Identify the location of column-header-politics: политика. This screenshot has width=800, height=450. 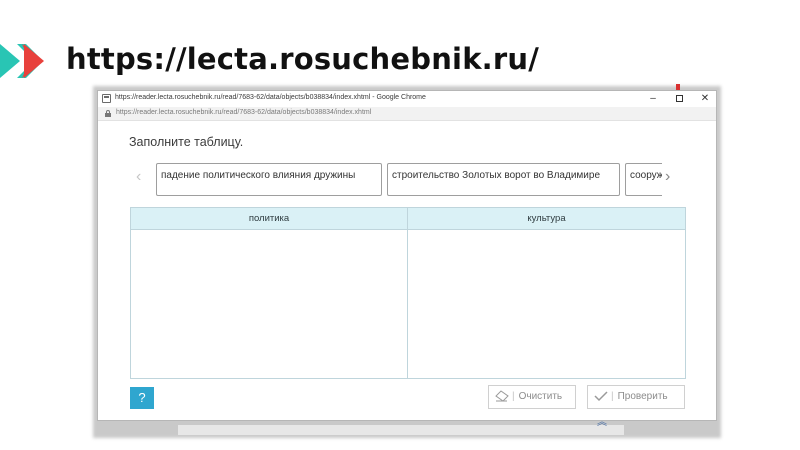
(269, 219).